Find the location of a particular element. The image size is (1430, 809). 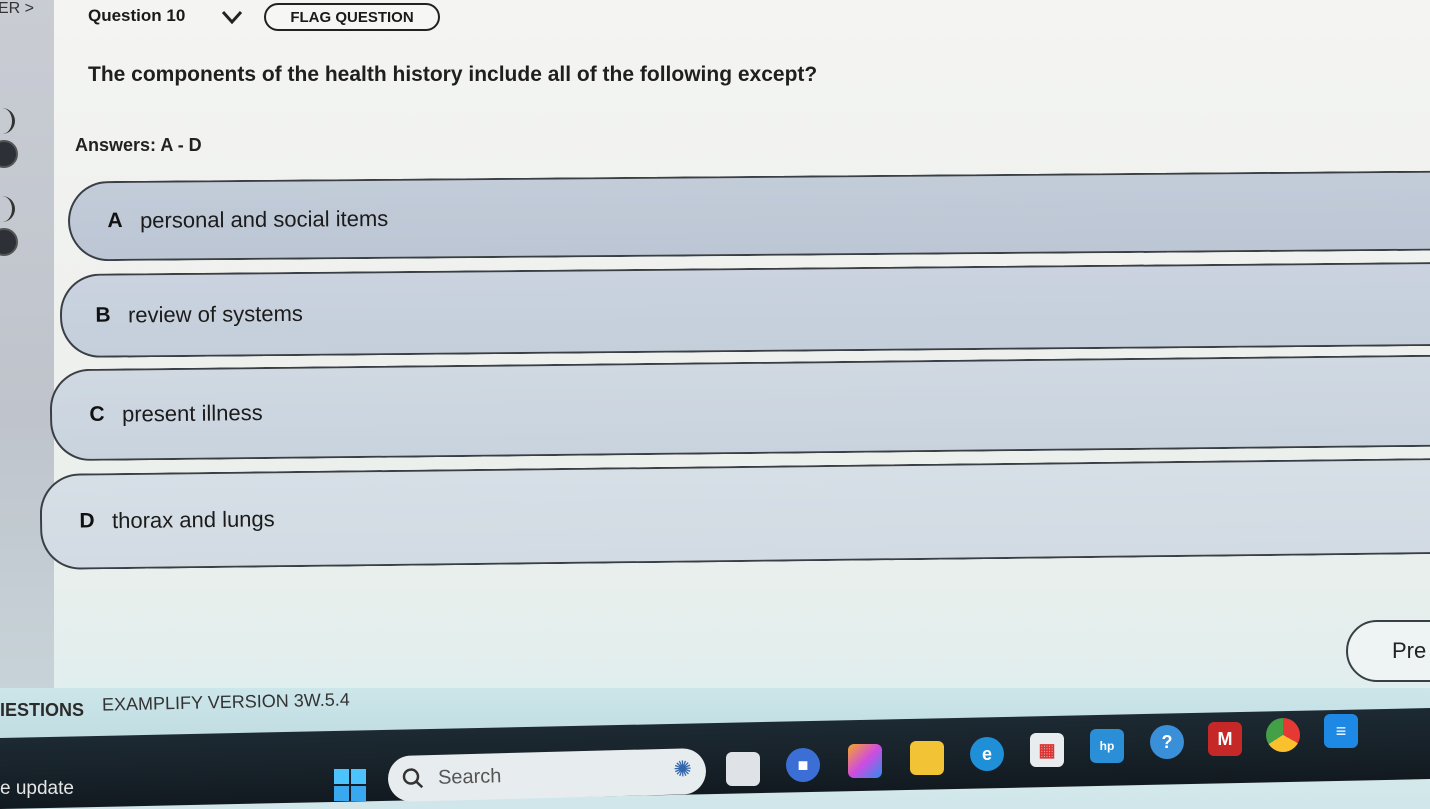

answer-text: personal and social items is located at coordinates (264, 219).